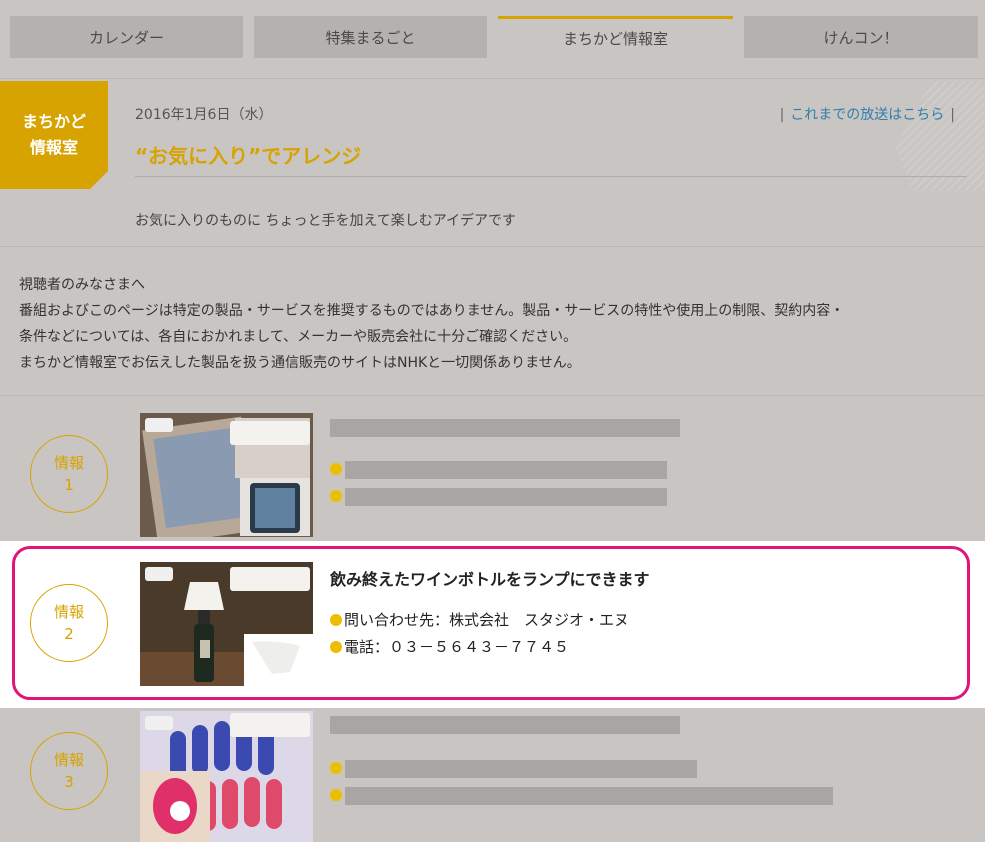 Image resolution: width=985 pixels, height=842 pixels. Describe the element at coordinates (69, 771) in the screenshot. I see `info-number-circle: 情報 3` at that location.